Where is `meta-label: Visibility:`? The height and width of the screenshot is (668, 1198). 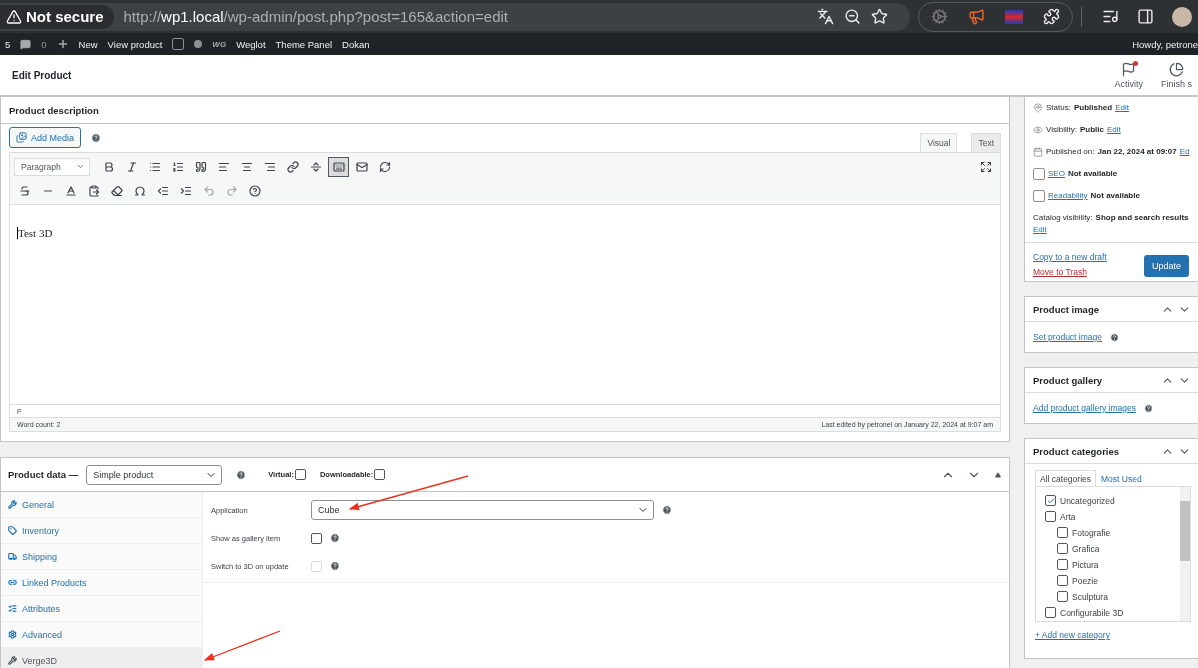 meta-label: Visibility: is located at coordinates (1061, 129).